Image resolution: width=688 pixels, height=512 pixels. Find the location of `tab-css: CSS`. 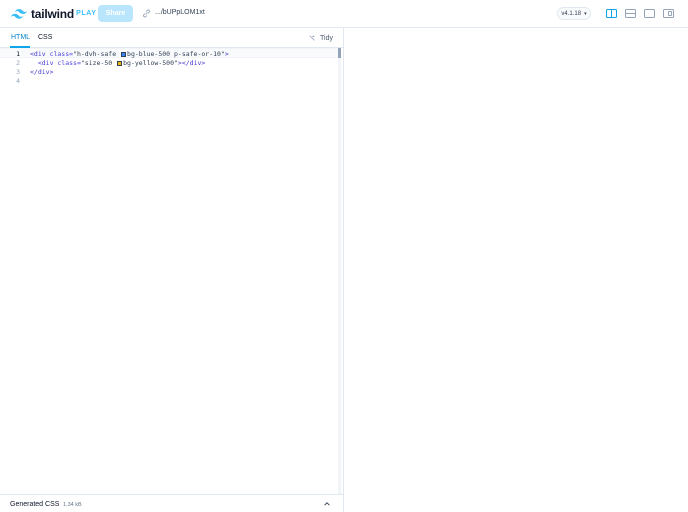

tab-css: CSS is located at coordinates (45, 37).